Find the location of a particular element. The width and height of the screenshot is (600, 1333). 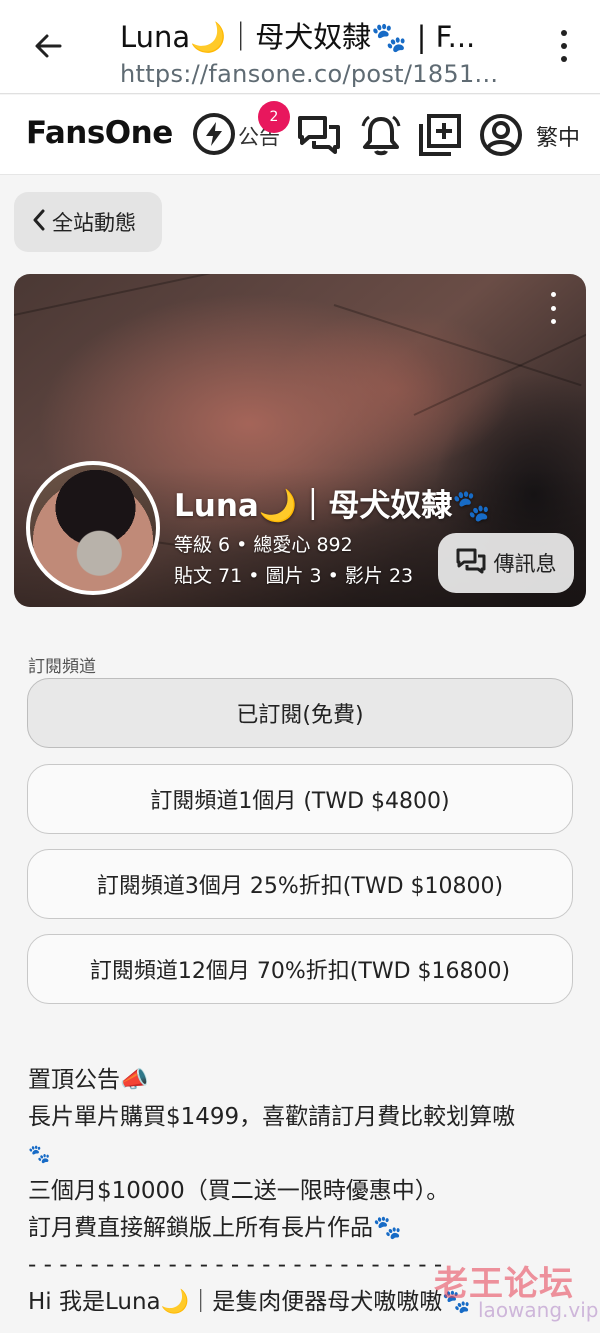

back-arrow-icon is located at coordinates (48, 46).